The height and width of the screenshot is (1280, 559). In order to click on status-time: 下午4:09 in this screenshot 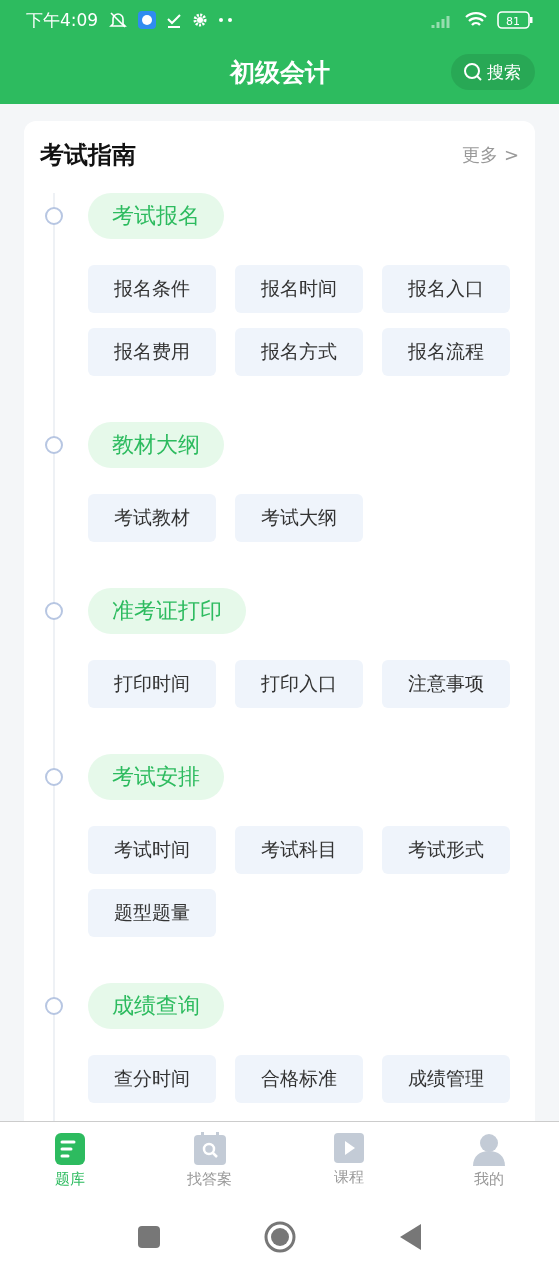, I will do `click(62, 20)`.